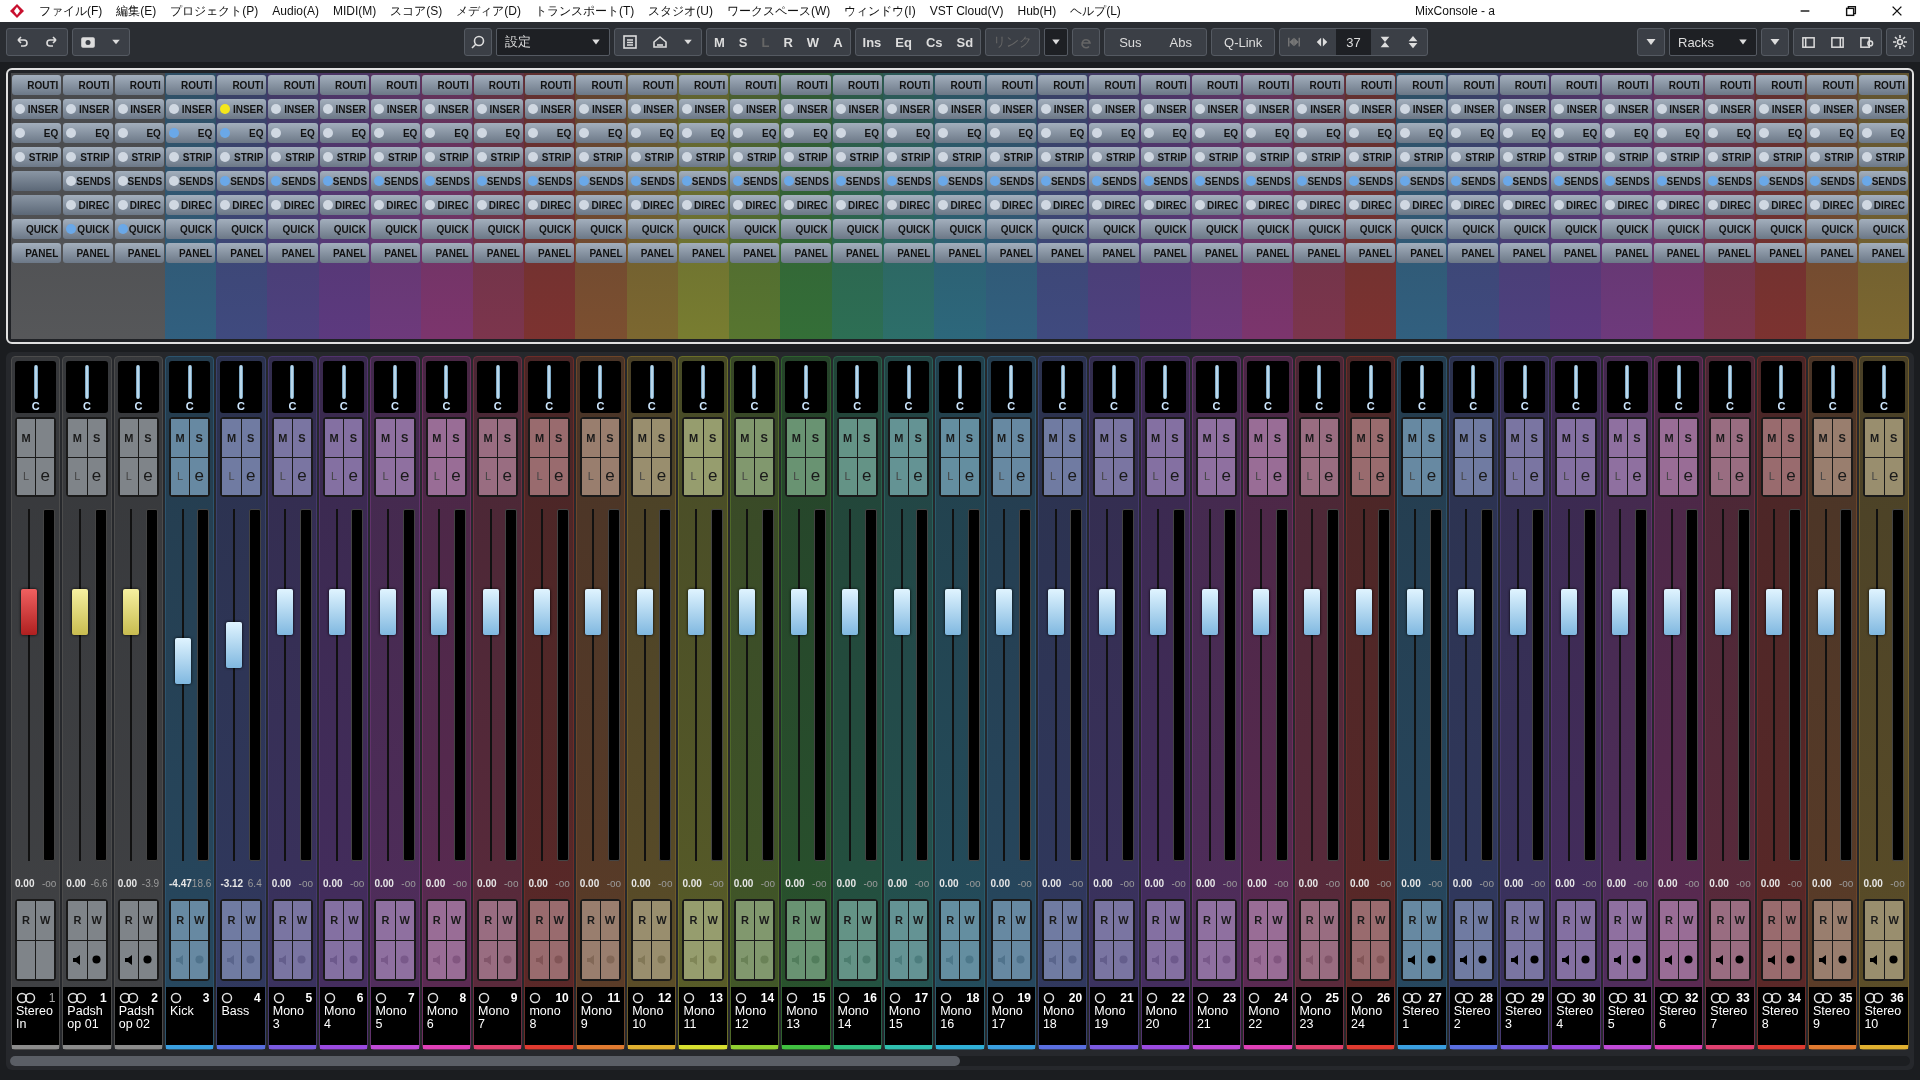  What do you see at coordinates (1114, 1018) in the screenshot?
I see `channel-name: Mono 19` at bounding box center [1114, 1018].